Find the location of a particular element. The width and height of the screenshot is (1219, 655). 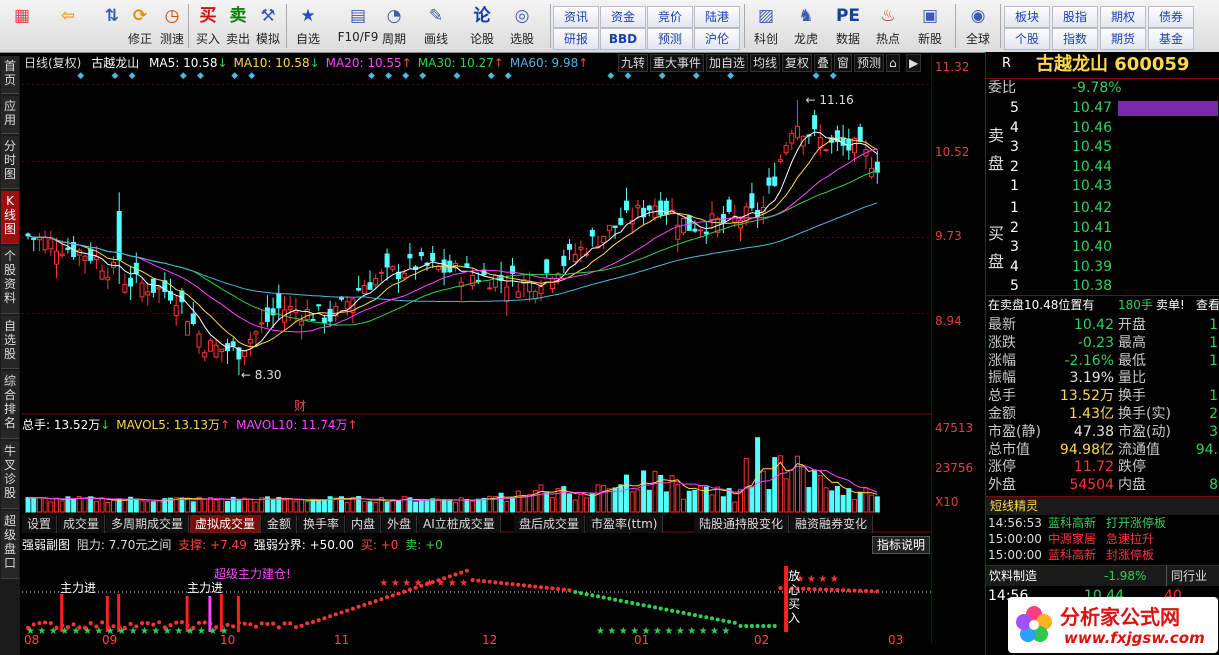

toolbar-small-button: 竞价 is located at coordinates (670, 17).